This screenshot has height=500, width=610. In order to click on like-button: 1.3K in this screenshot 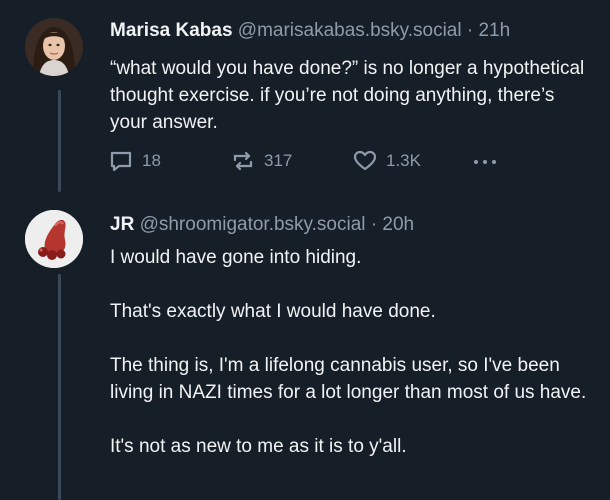, I will do `click(386, 161)`.